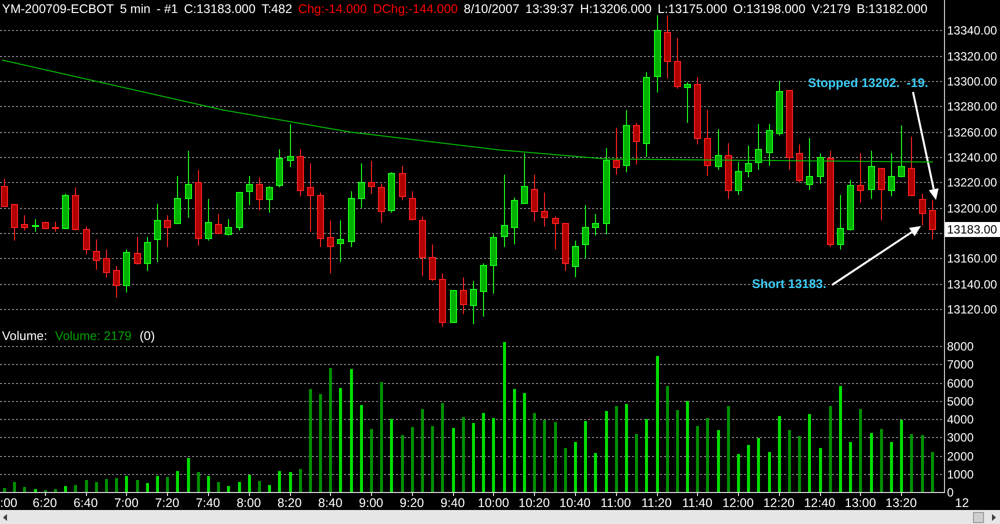  I want to click on axis-corner-label: 12, so click(962, 503).